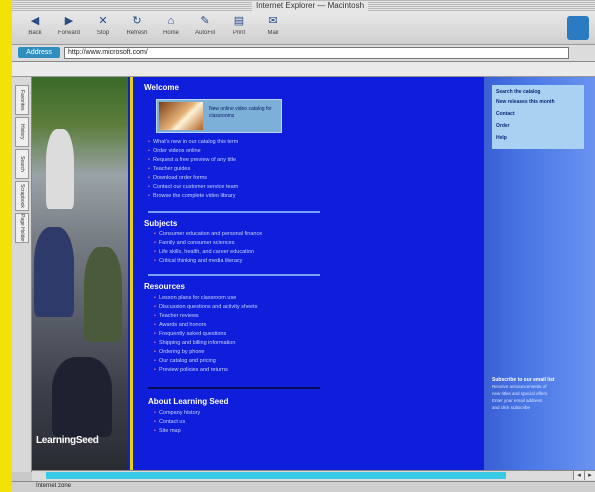 This screenshot has width=595, height=492. I want to click on refresh-icon: ↻, so click(137, 21).